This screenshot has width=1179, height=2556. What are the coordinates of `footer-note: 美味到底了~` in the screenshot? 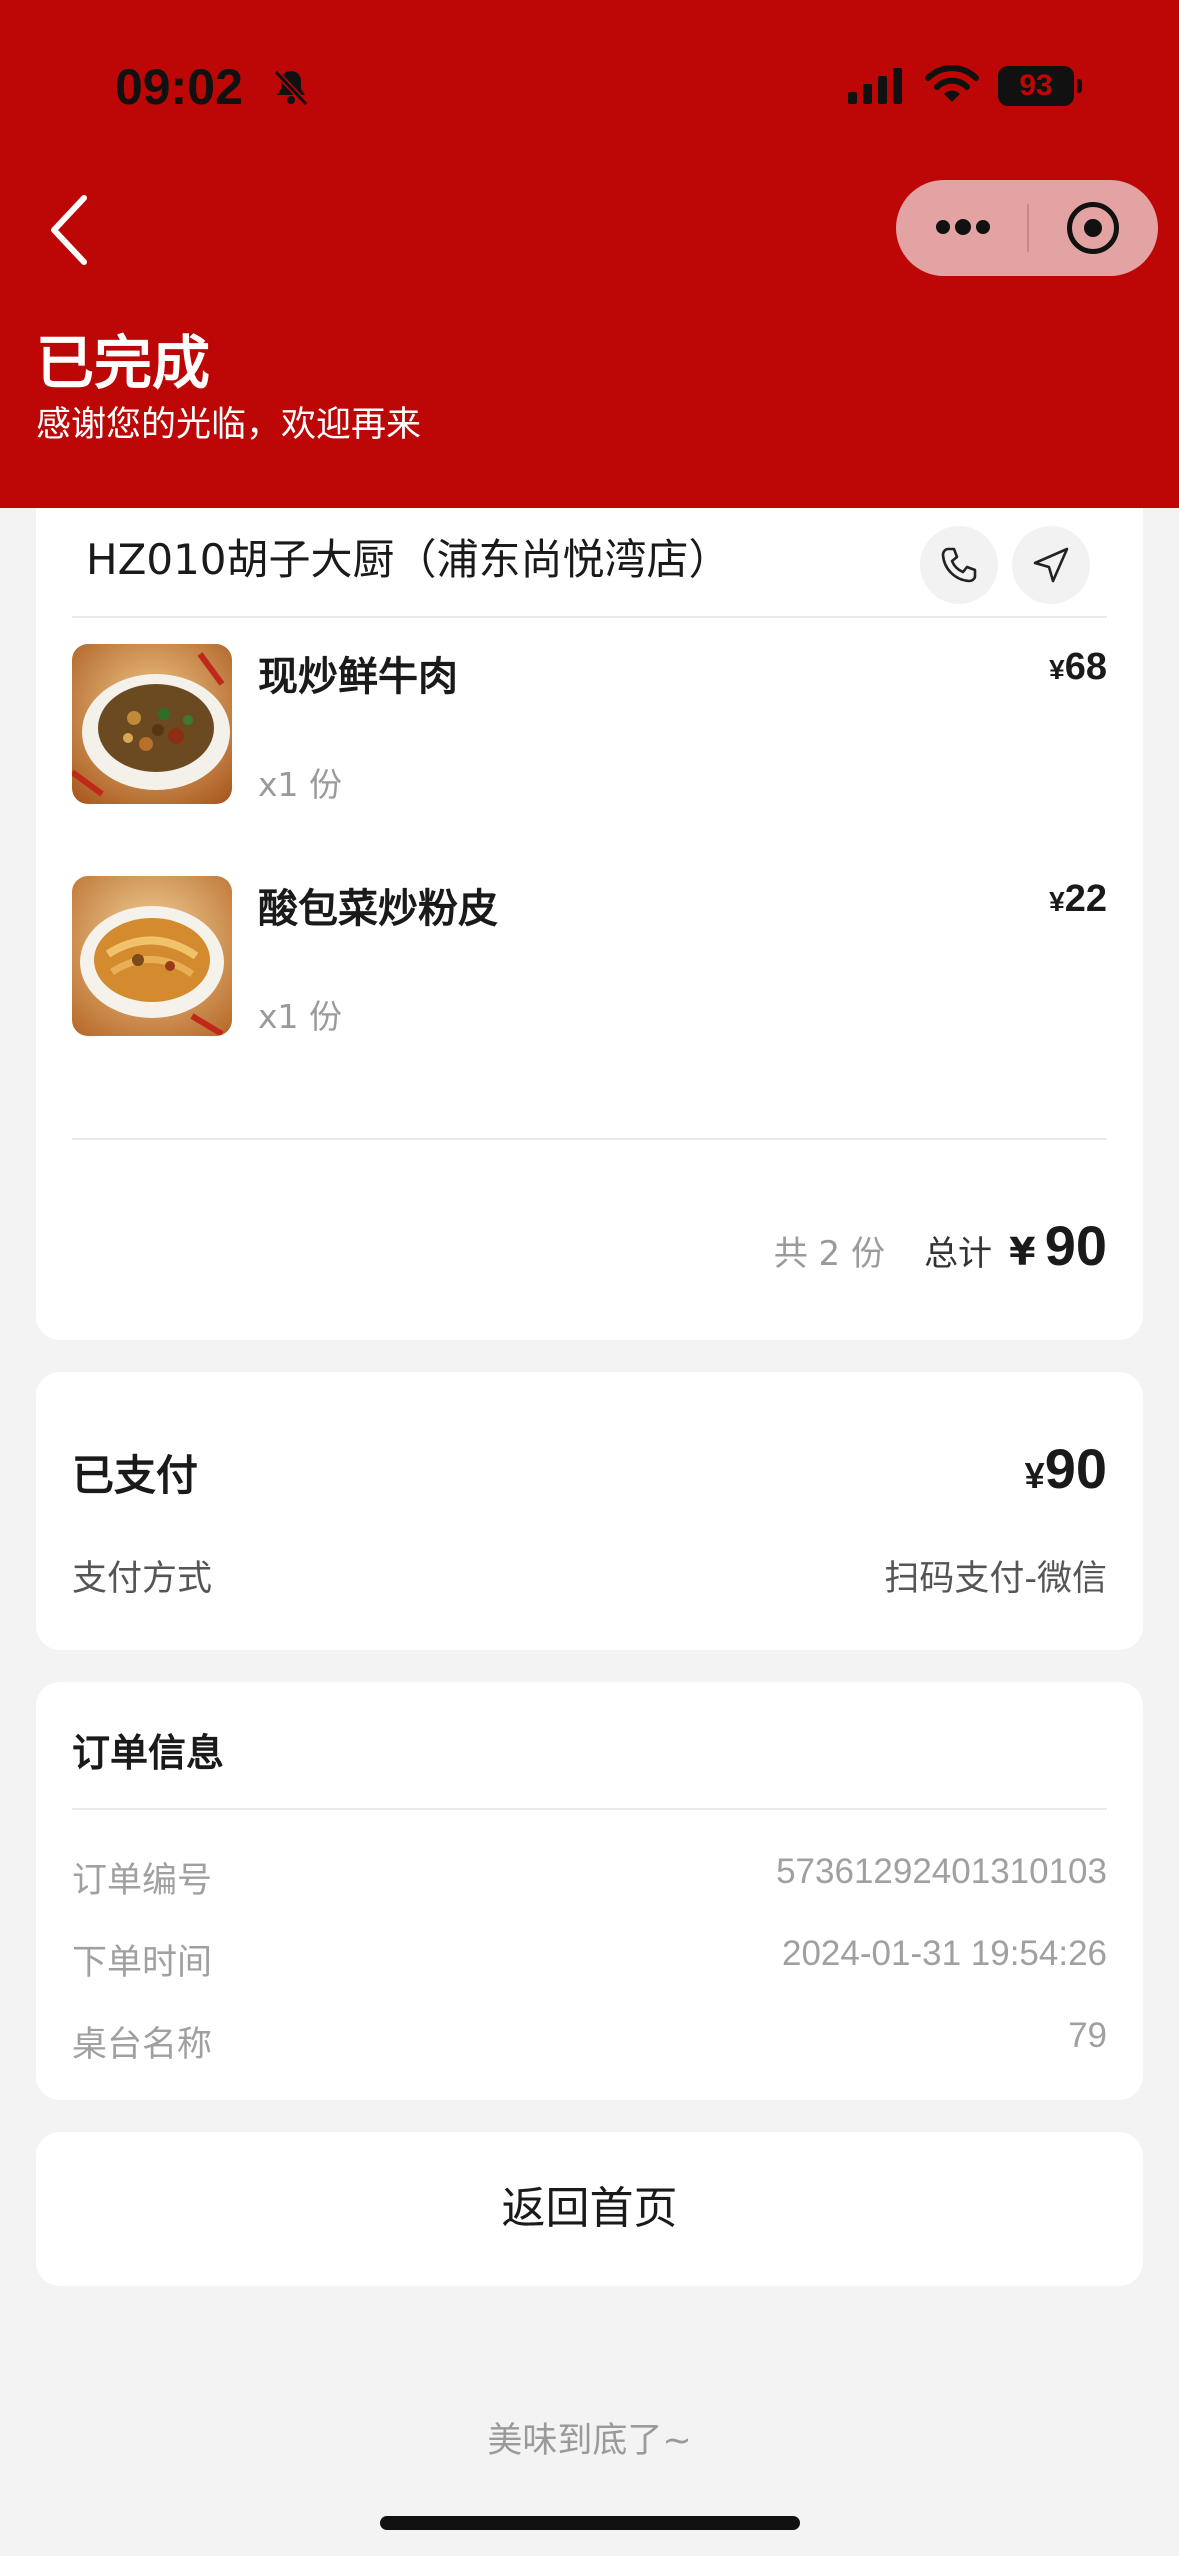 It's located at (589, 2441).